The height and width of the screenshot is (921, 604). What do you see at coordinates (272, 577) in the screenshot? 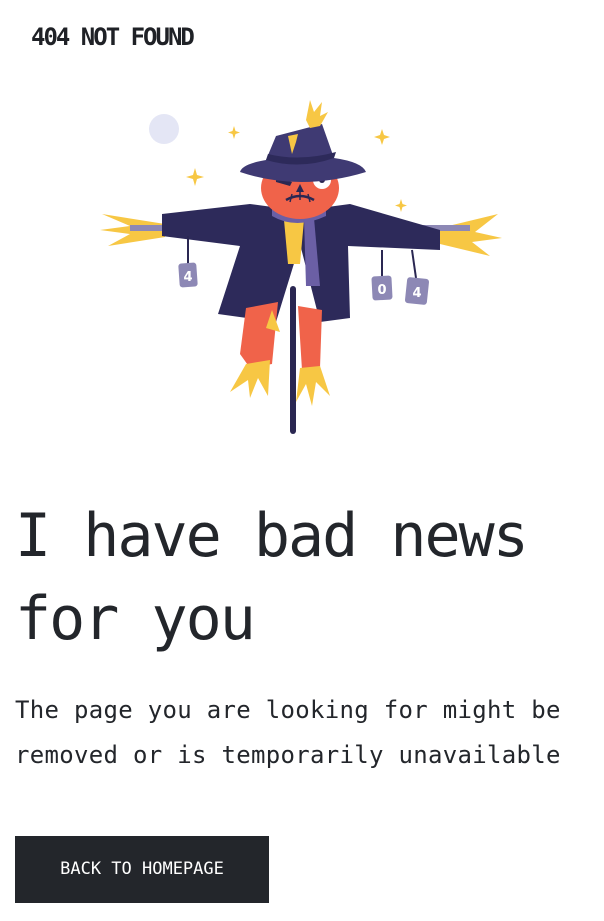
I see `page-headline: I have bad news for you` at bounding box center [272, 577].